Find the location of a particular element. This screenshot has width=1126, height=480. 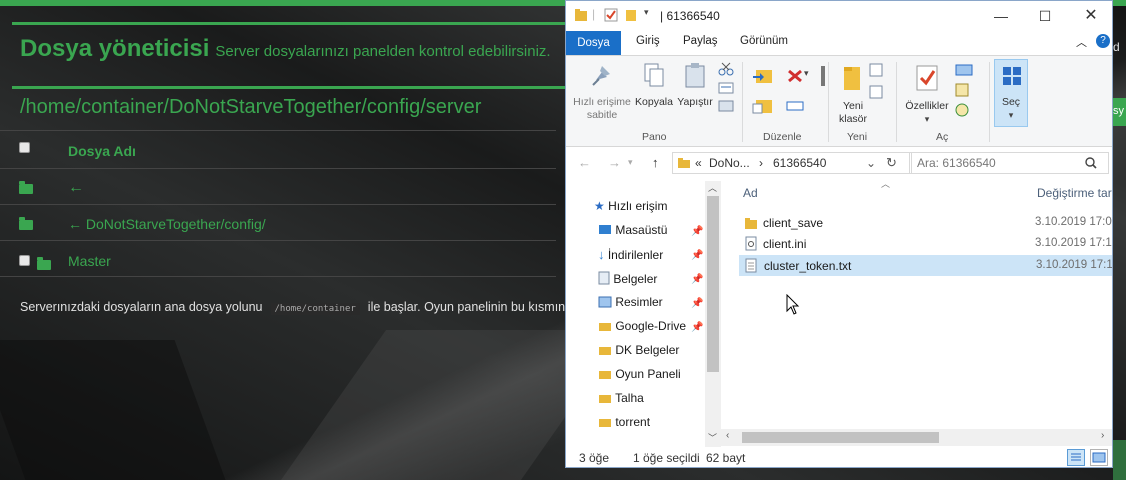

background-shape is located at coordinates (1119, 460).